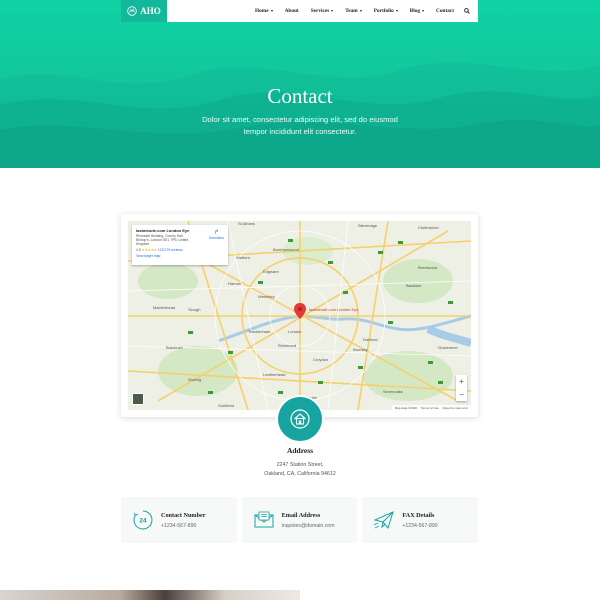  Describe the element at coordinates (246, 223) in the screenshot. I see `map-town-label: St Albans` at that location.